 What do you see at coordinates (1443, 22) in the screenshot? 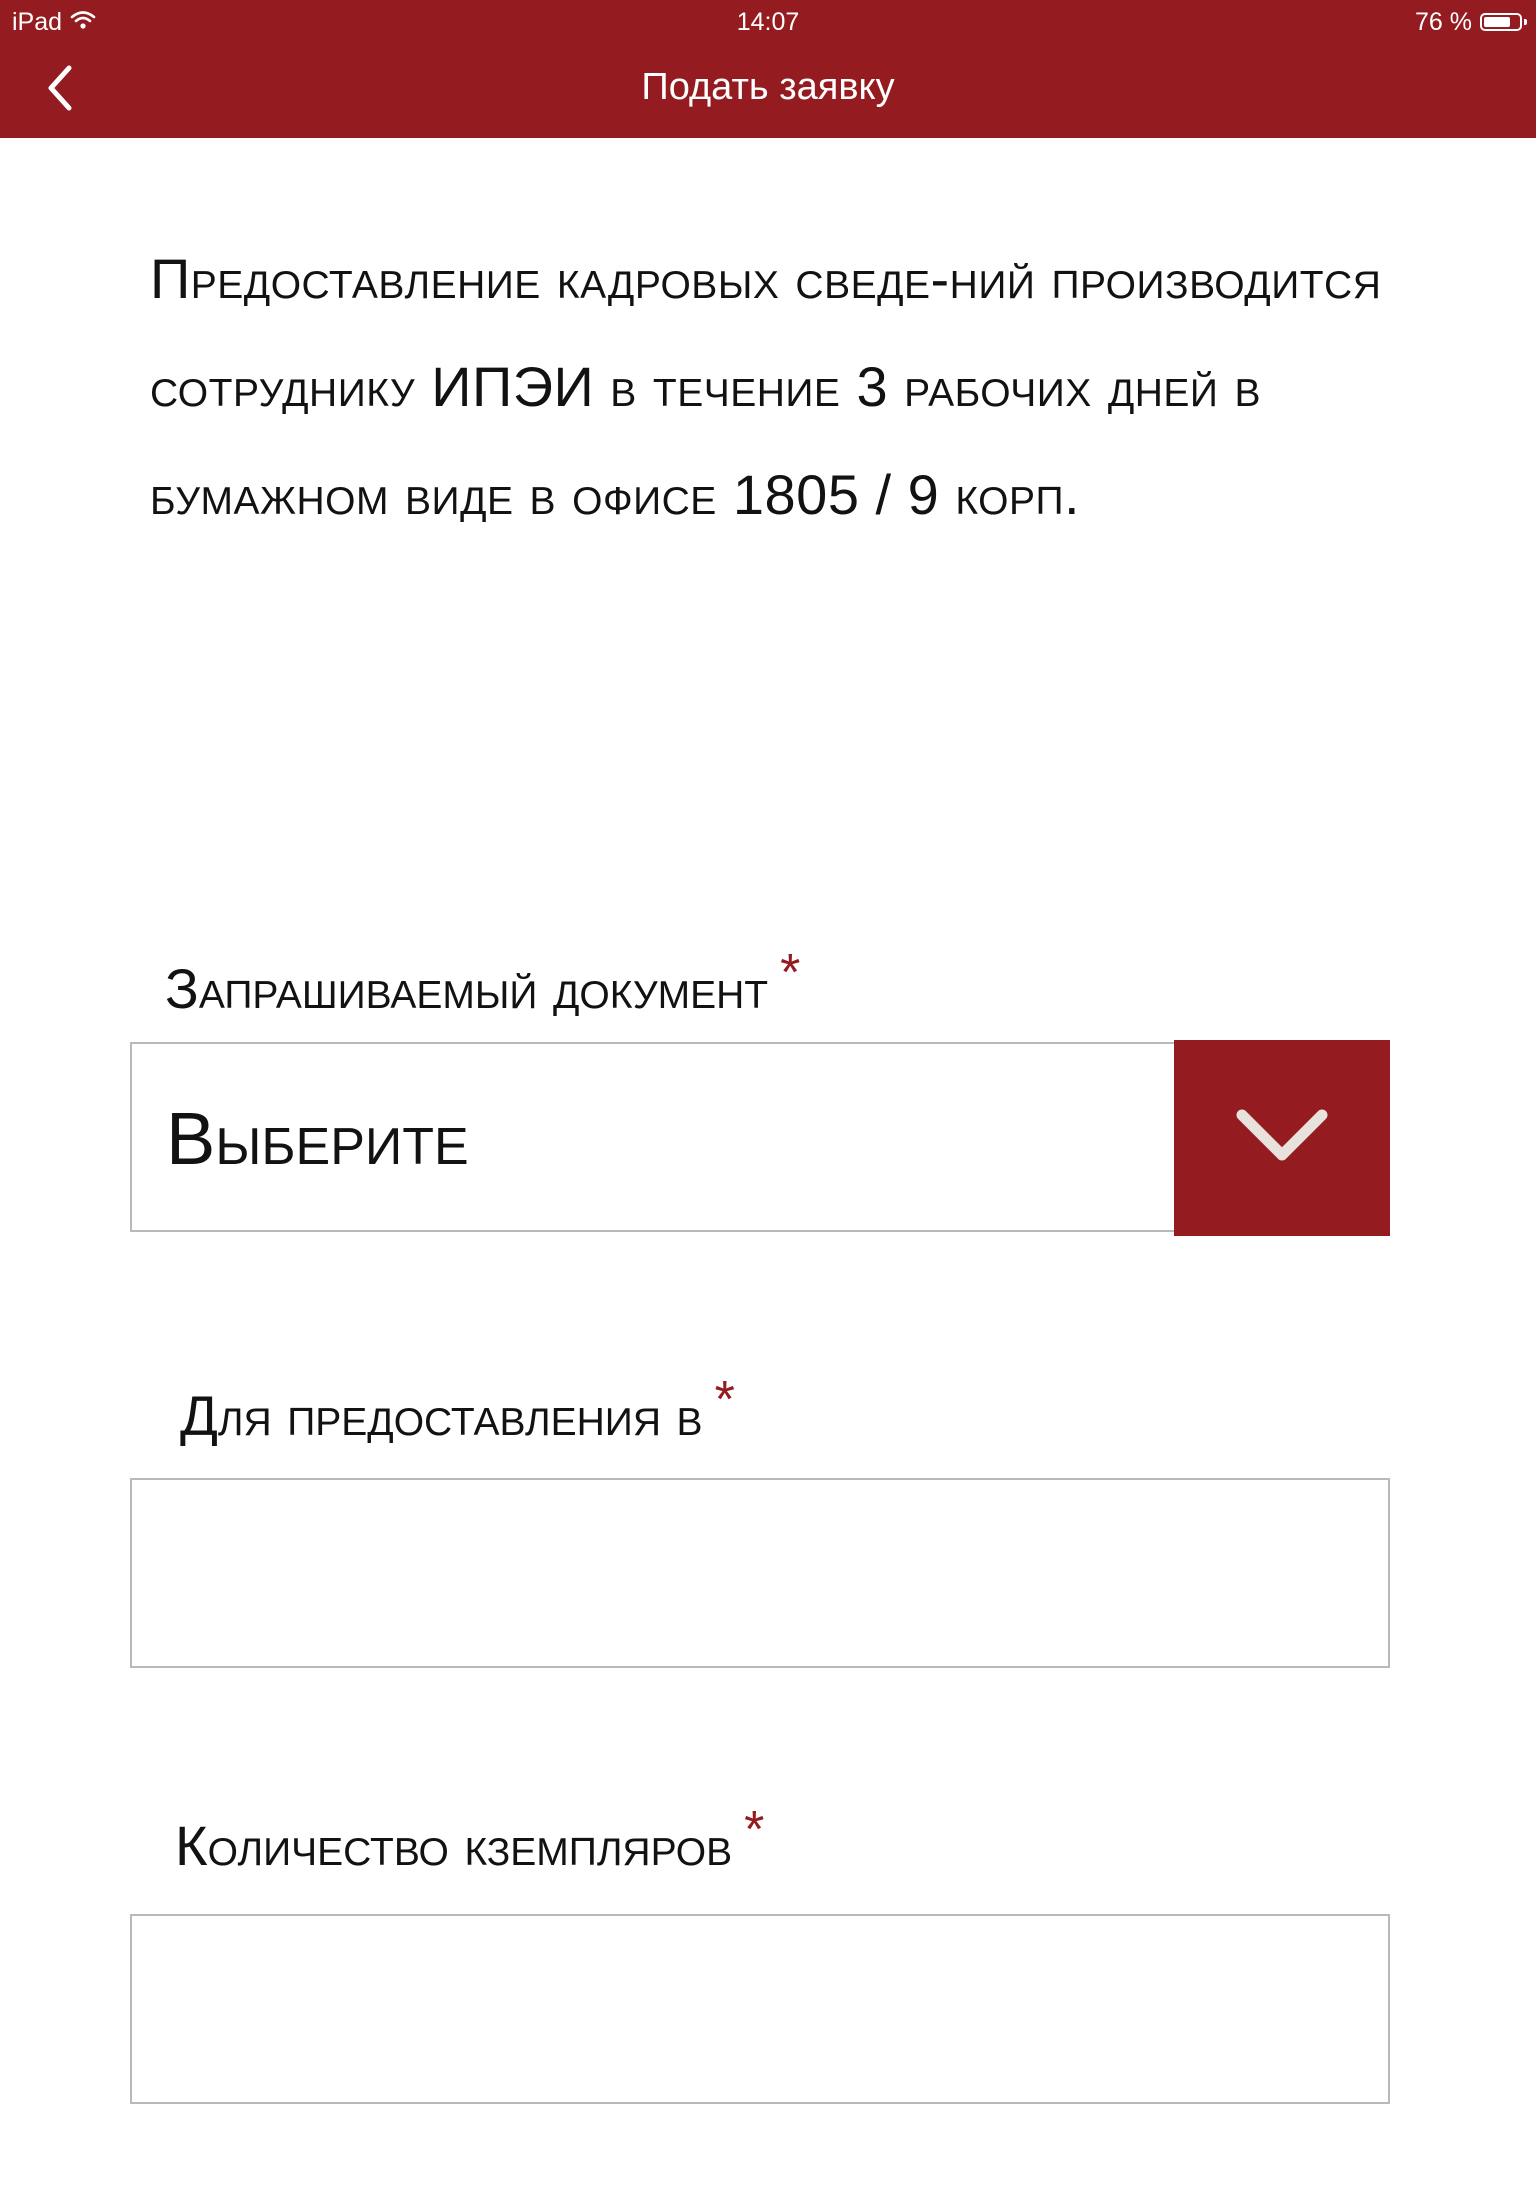
I see `battery-percent: 76 %` at bounding box center [1443, 22].